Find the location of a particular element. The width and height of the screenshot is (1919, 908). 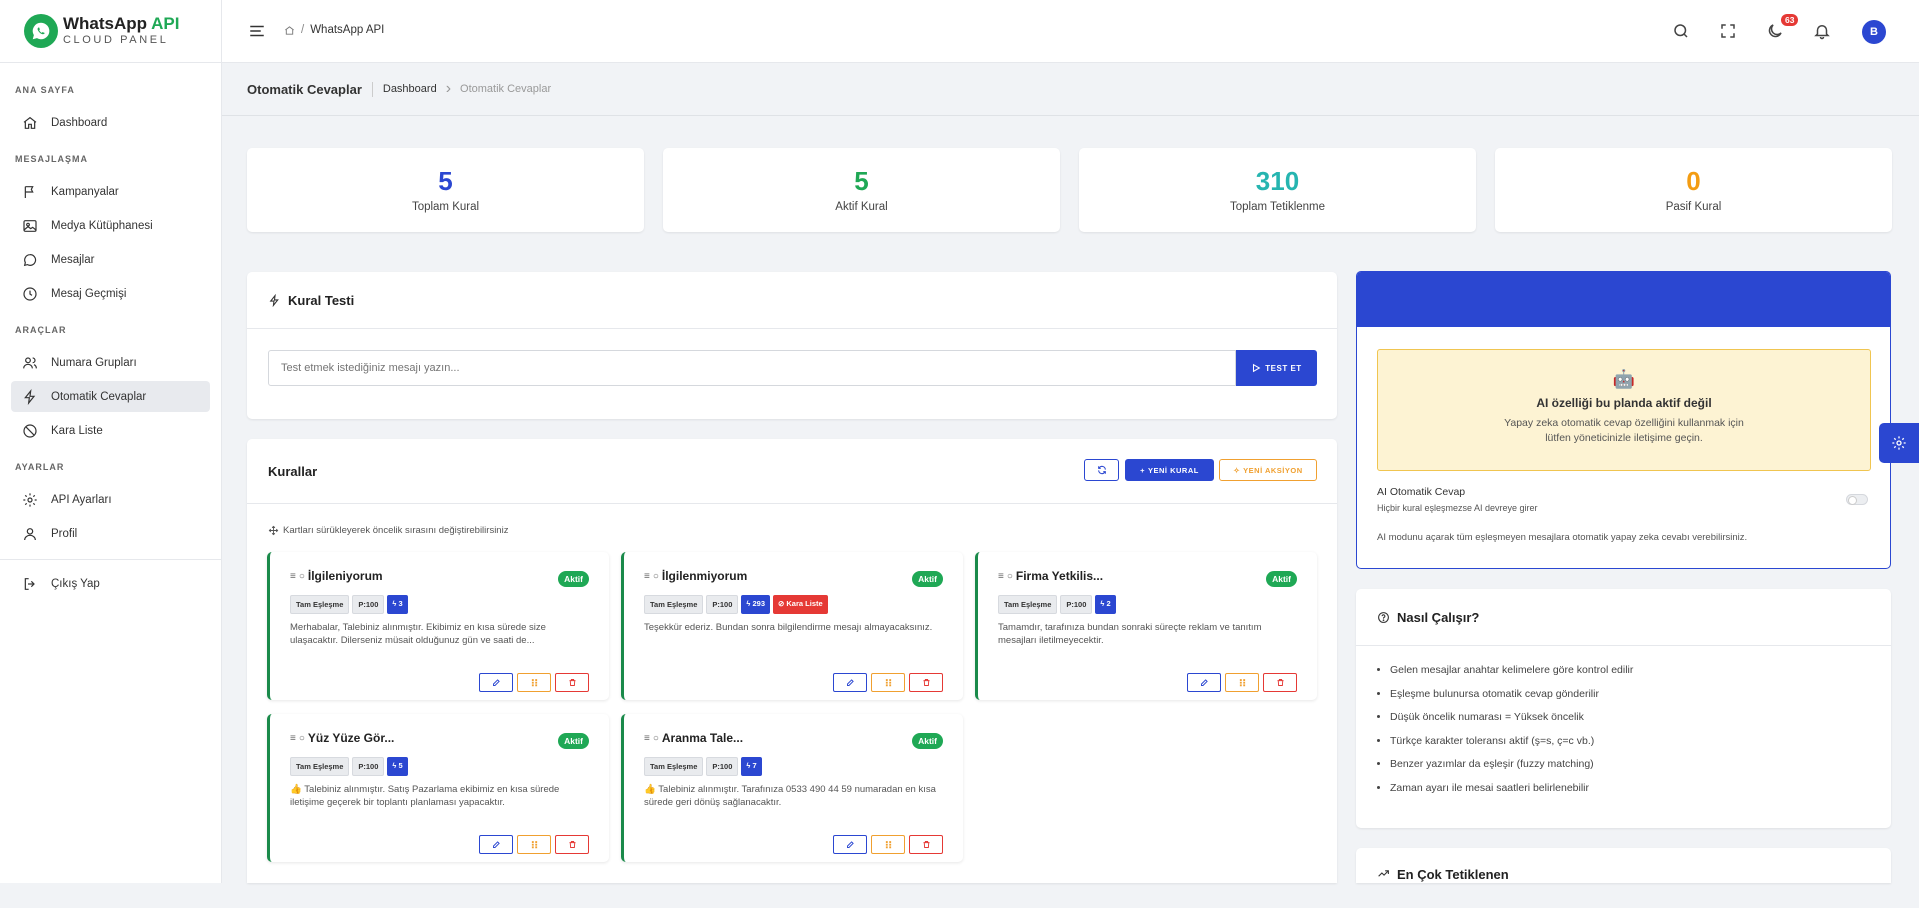

new-rule-label: YENİ KURAL is located at coordinates (1173, 470).